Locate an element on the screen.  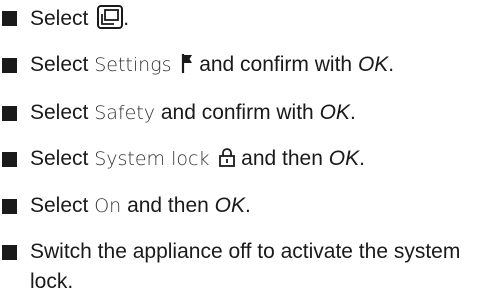
step-text: Select On and then OK. is located at coordinates (140, 206).